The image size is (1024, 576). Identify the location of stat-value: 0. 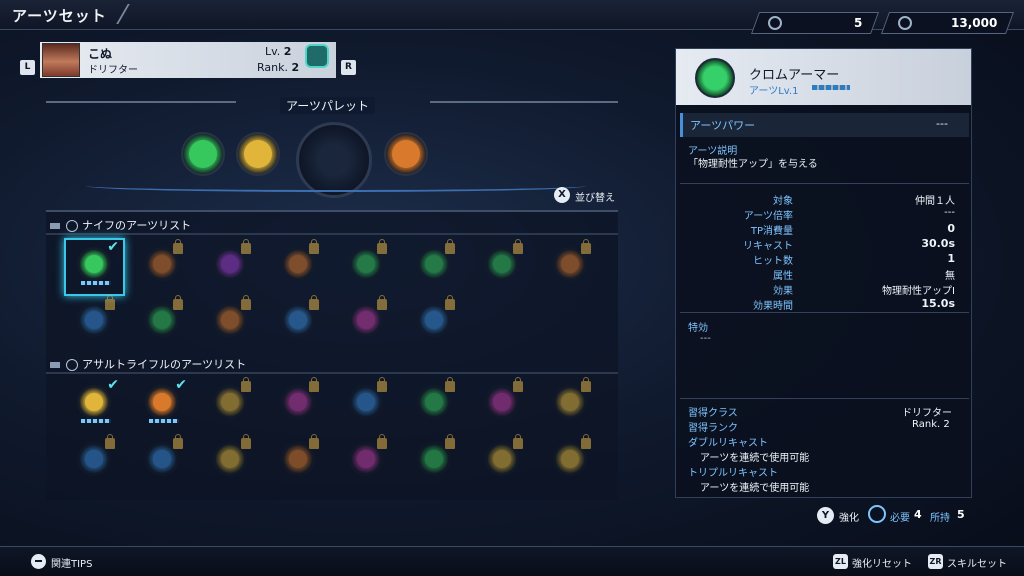
(951, 228).